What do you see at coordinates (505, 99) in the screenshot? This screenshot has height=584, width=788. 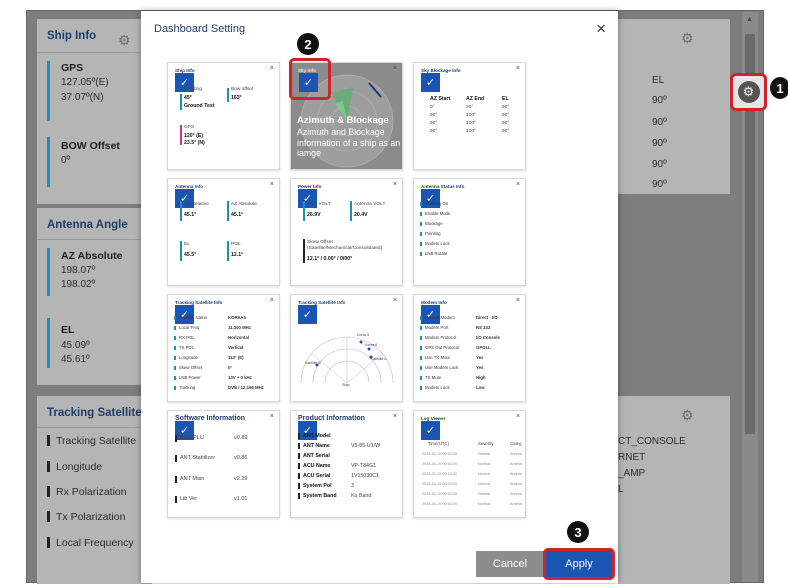 I see `table-header: EL` at bounding box center [505, 99].